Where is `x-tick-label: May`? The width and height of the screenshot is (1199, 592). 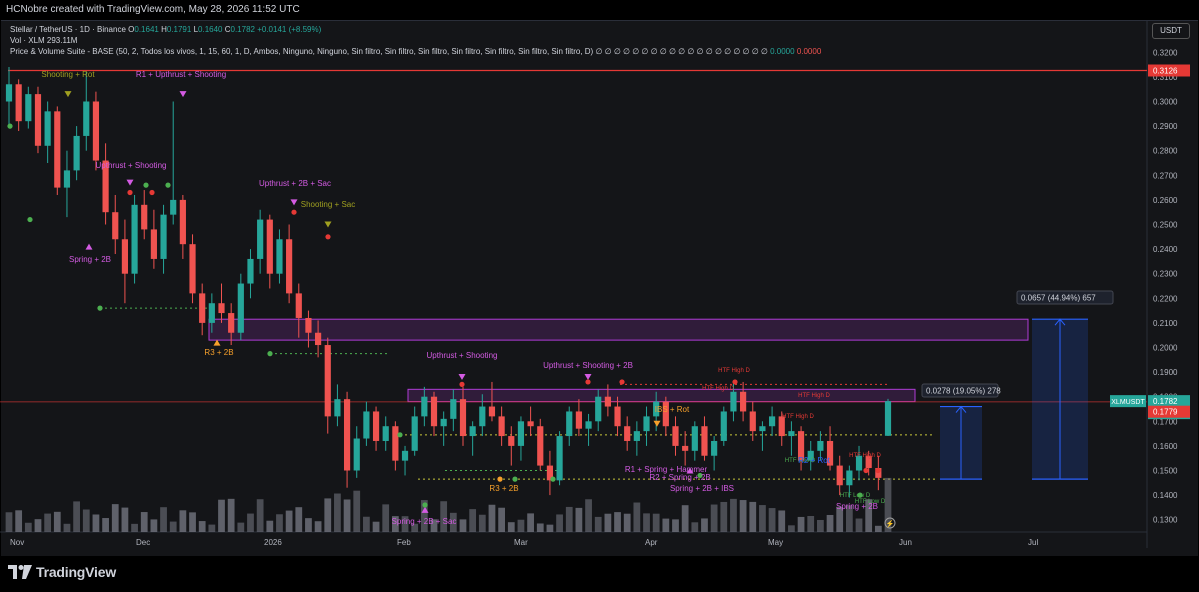
x-tick-label: May is located at coordinates (775, 542).